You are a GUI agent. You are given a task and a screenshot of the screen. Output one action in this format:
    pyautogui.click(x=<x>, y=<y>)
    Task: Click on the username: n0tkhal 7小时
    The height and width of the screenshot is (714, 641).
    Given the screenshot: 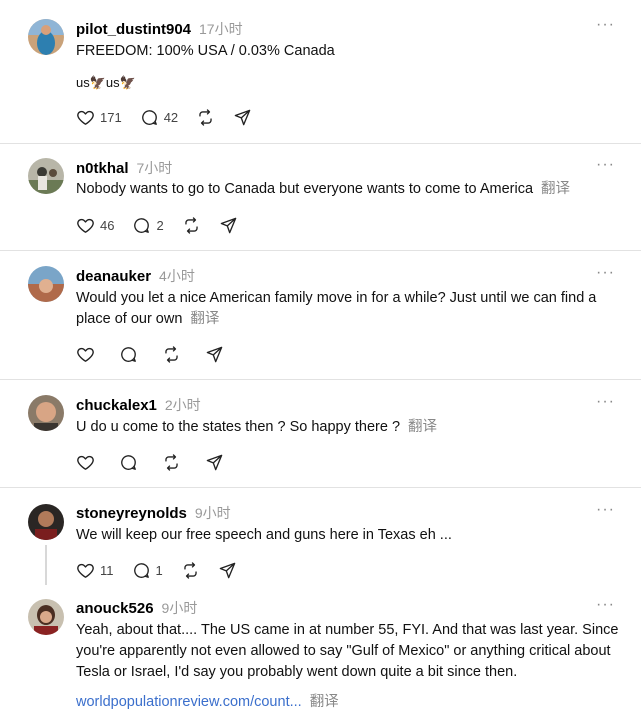 What is the action you would take?
    pyautogui.click(x=124, y=168)
    